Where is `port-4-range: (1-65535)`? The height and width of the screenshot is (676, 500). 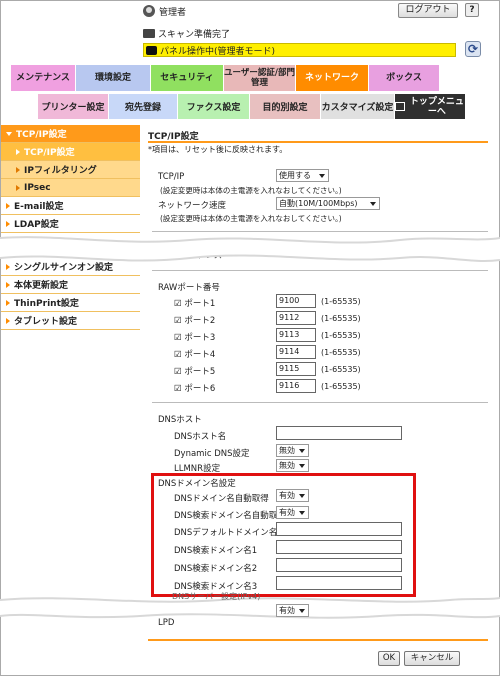 port-4-range: (1-65535) is located at coordinates (341, 352).